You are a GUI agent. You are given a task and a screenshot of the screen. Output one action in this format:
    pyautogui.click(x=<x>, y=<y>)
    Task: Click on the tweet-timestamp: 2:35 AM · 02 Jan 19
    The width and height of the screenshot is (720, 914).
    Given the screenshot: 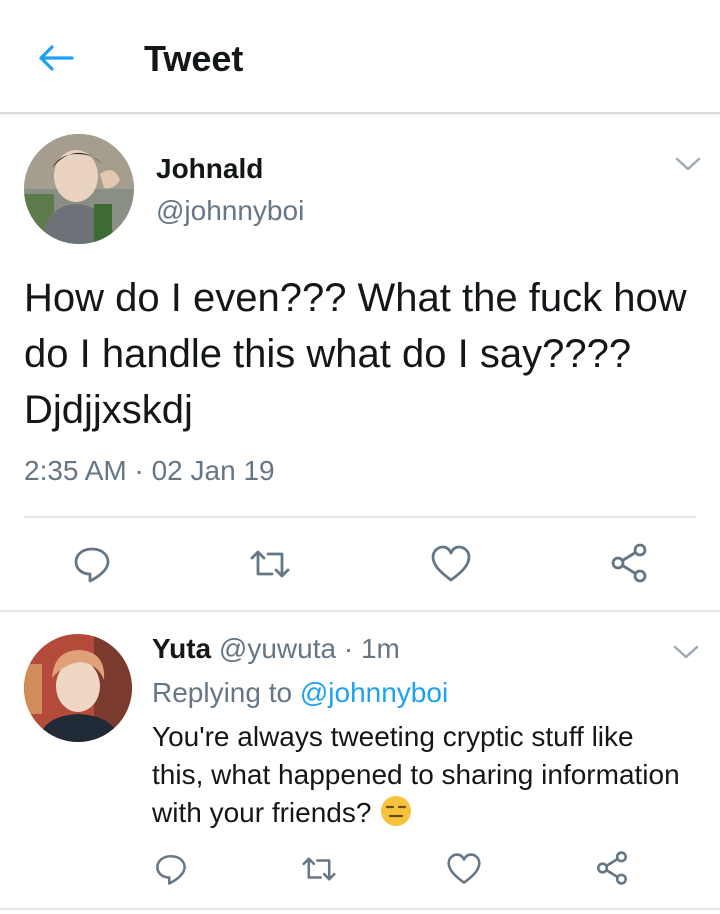 What is the action you would take?
    pyautogui.click(x=149, y=470)
    